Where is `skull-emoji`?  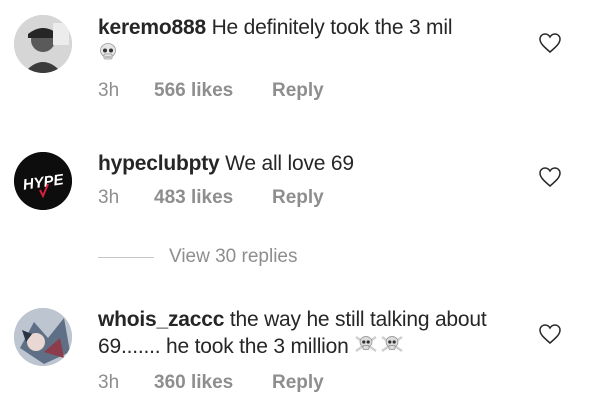 skull-emoji is located at coordinates (108, 55).